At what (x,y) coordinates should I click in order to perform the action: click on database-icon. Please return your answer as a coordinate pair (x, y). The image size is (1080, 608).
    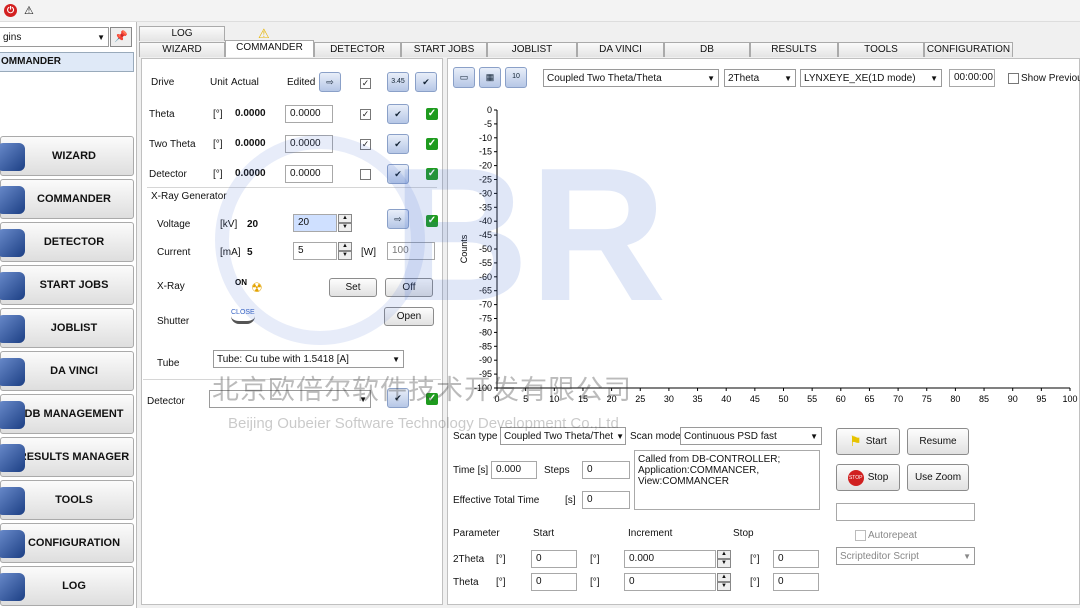
    Looking at the image, I should click on (12, 415).